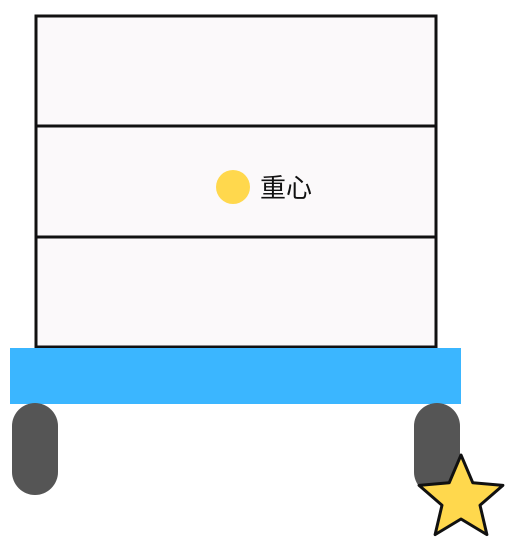  I want to click on center-of-gravity: 重心, so click(264, 187).